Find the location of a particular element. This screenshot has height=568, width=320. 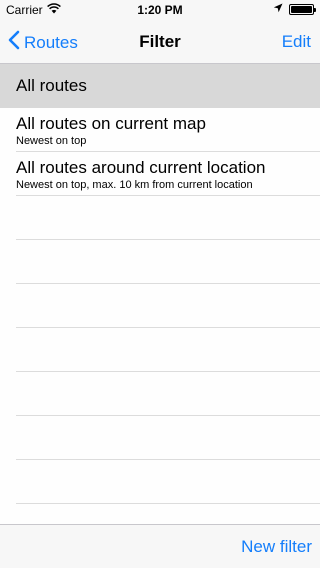

new-filter-button: New filter is located at coordinates (276, 547).